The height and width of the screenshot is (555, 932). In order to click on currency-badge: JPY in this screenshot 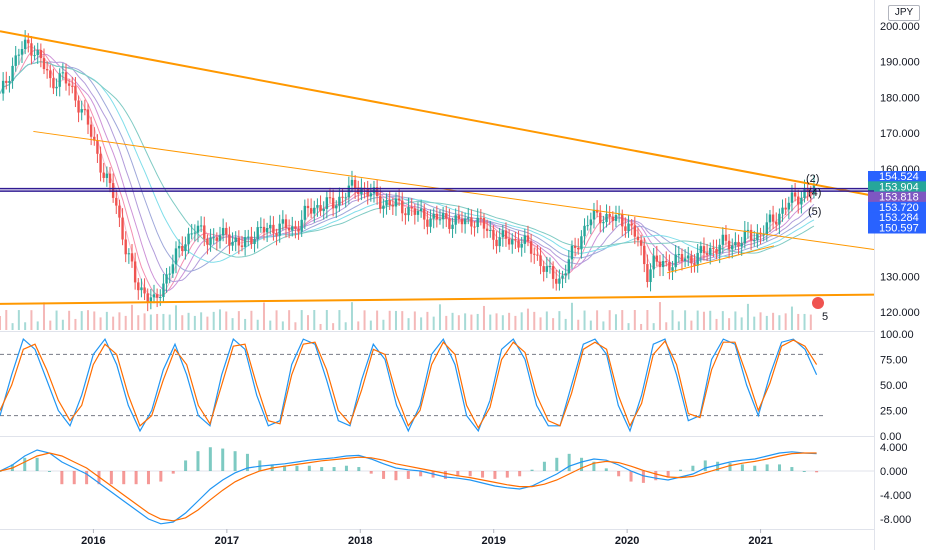, I will do `click(904, 13)`.